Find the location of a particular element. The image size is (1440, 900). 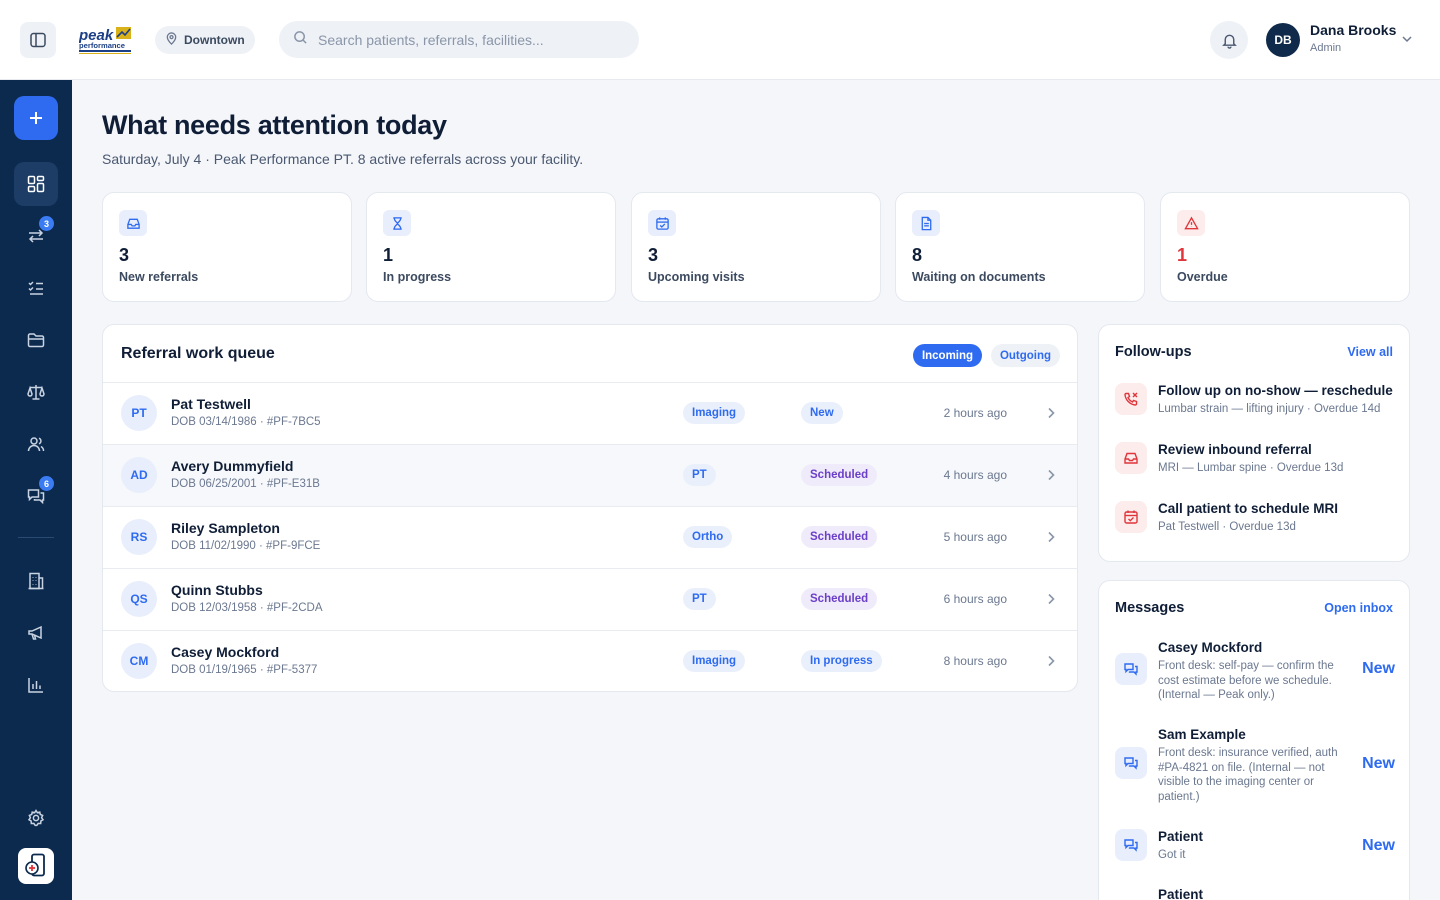

rail-settings is located at coordinates (36, 818).